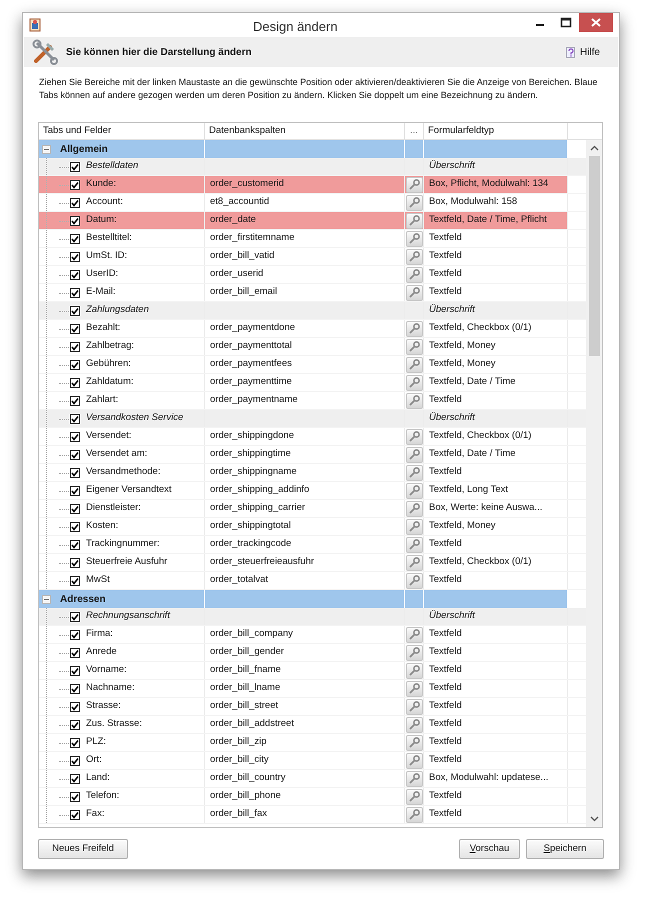 The image size is (655, 918). I want to click on field-label: Vorname:, so click(106, 670).